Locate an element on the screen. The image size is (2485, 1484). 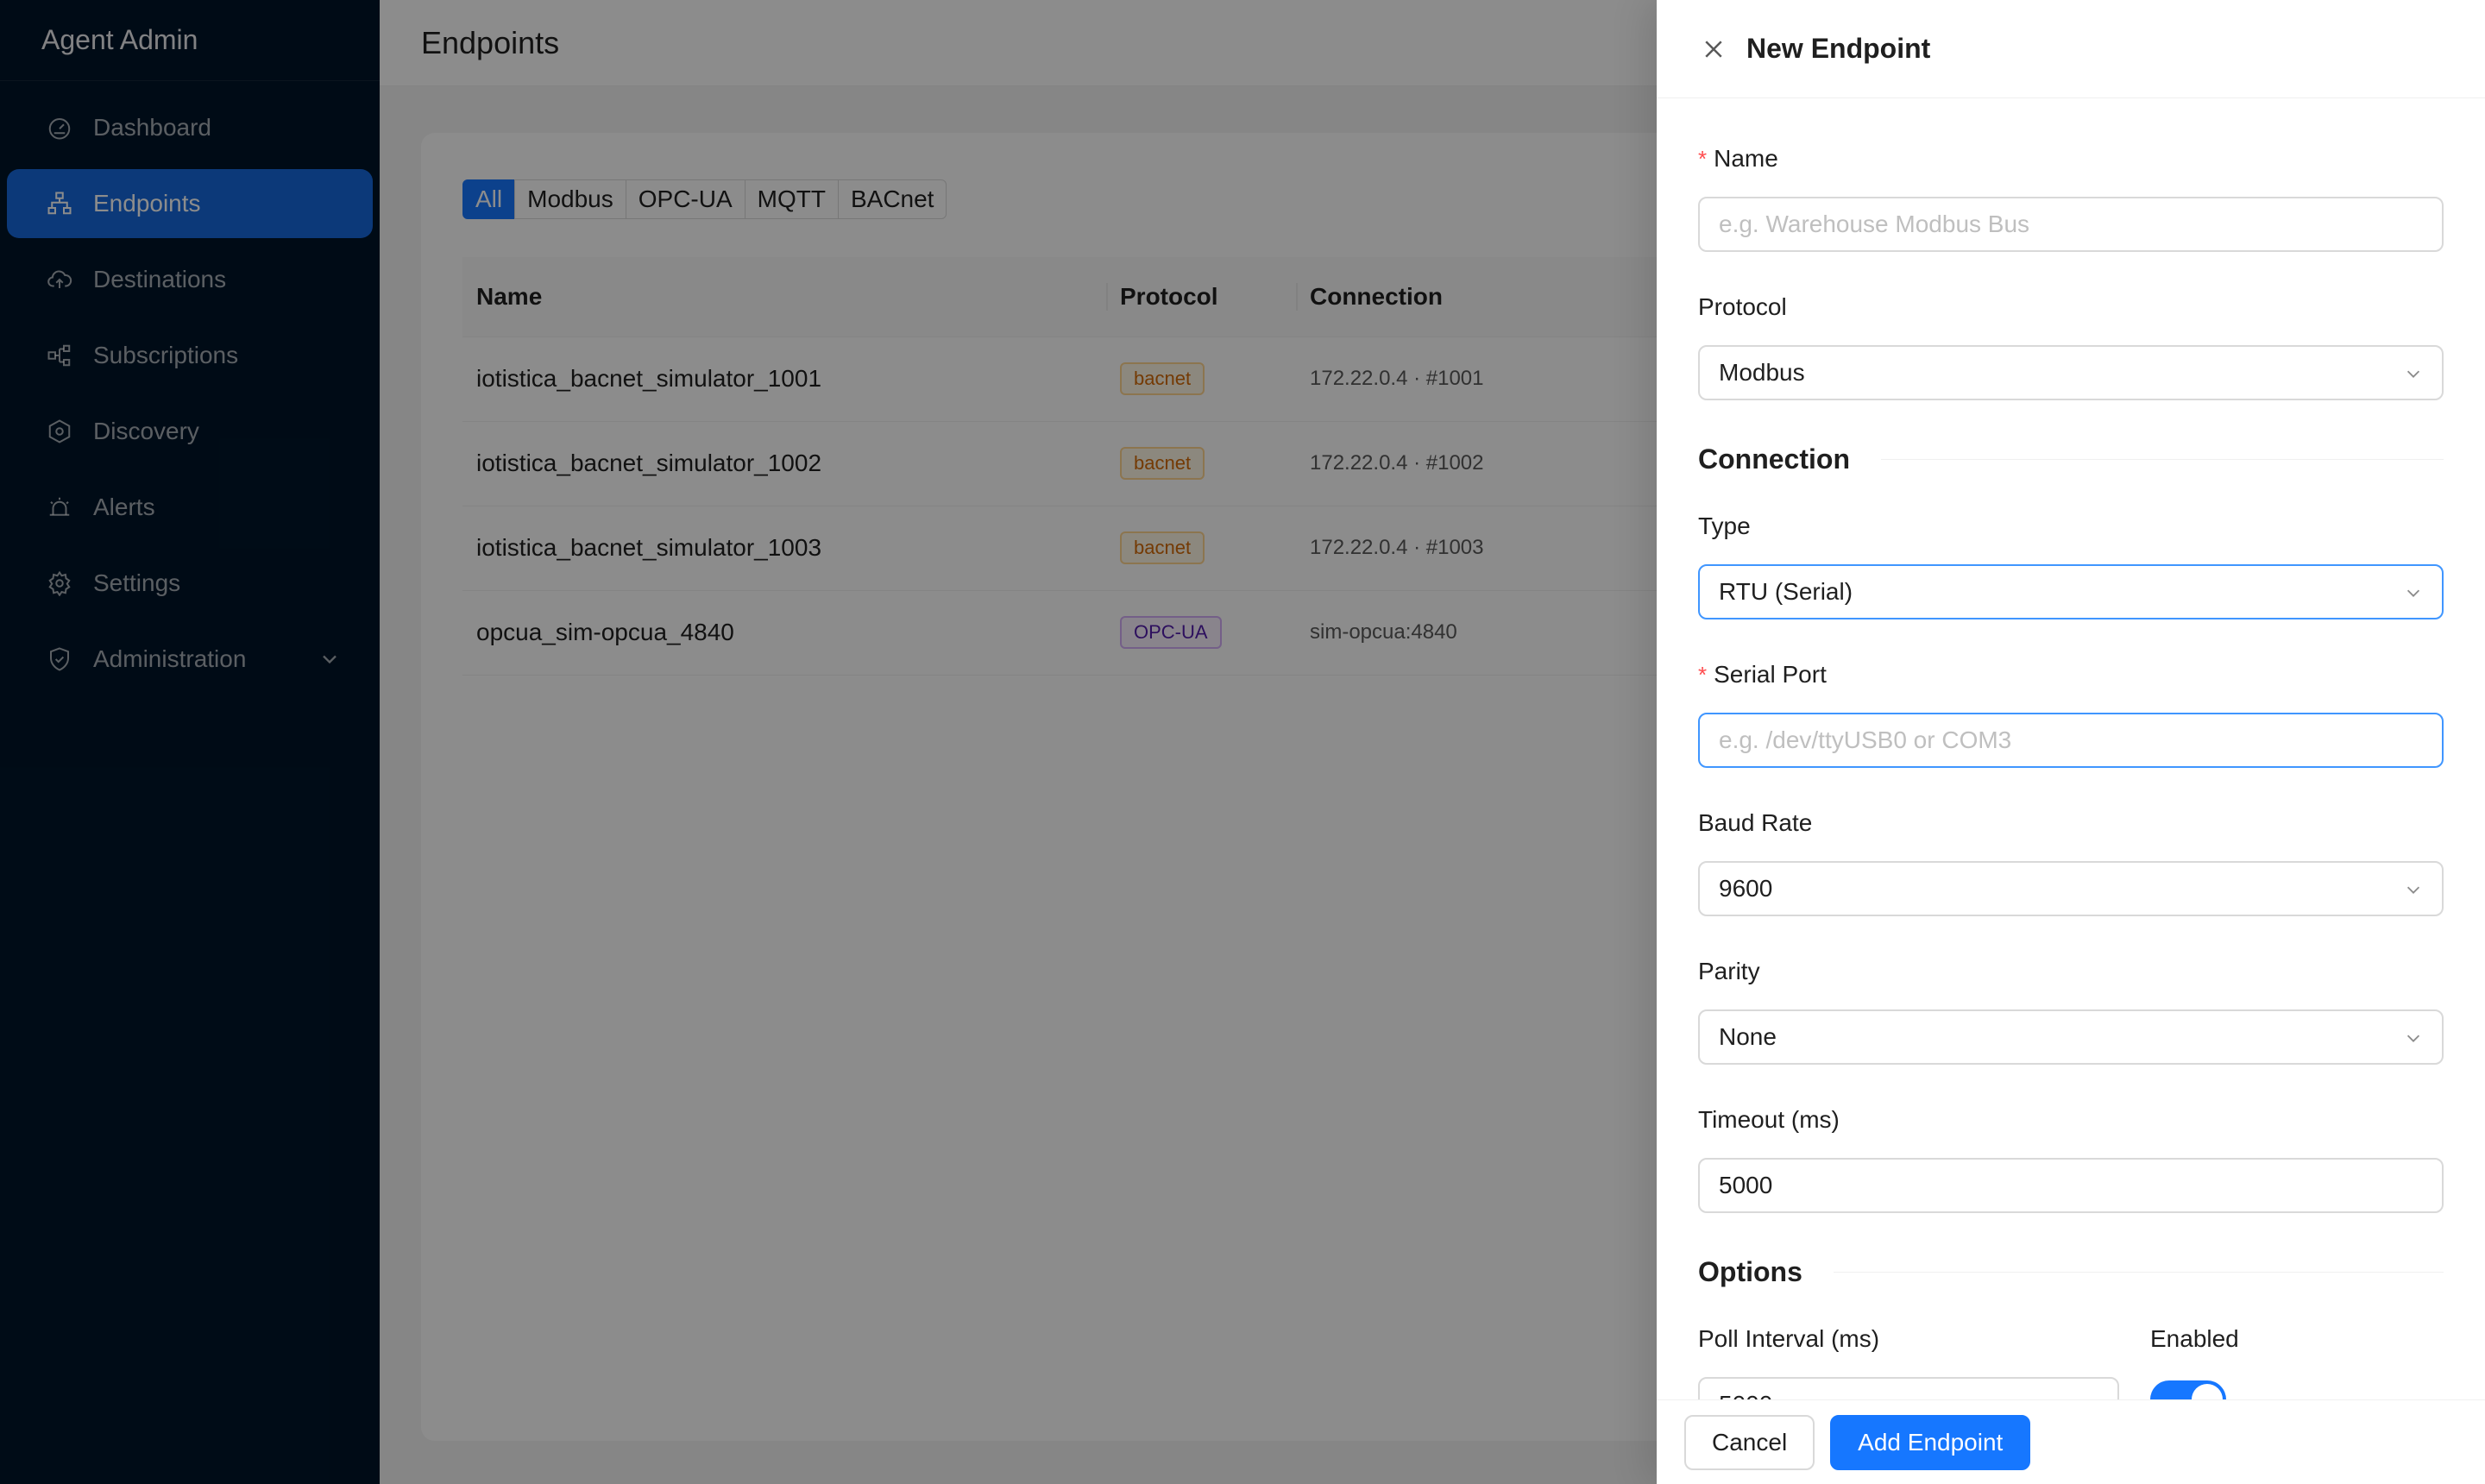
type-field-group: Type RTU (Serial) is located at coordinates (2071, 564).